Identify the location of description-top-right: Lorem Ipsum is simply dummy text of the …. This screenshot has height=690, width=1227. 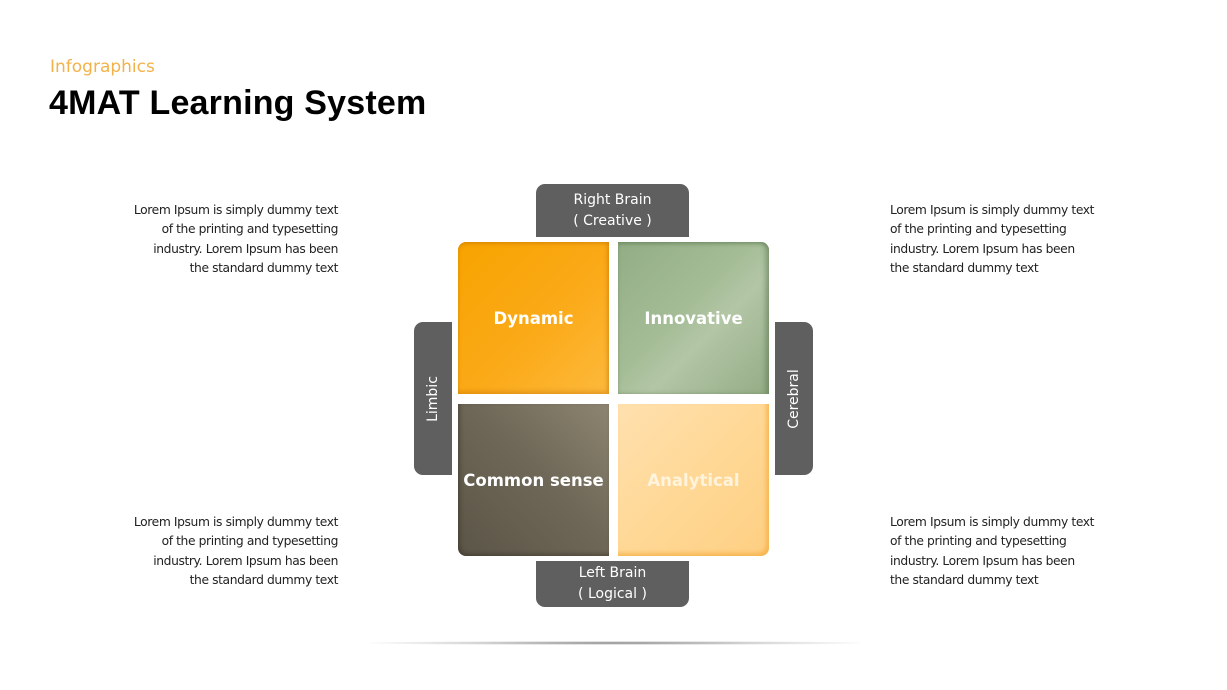
(995, 239).